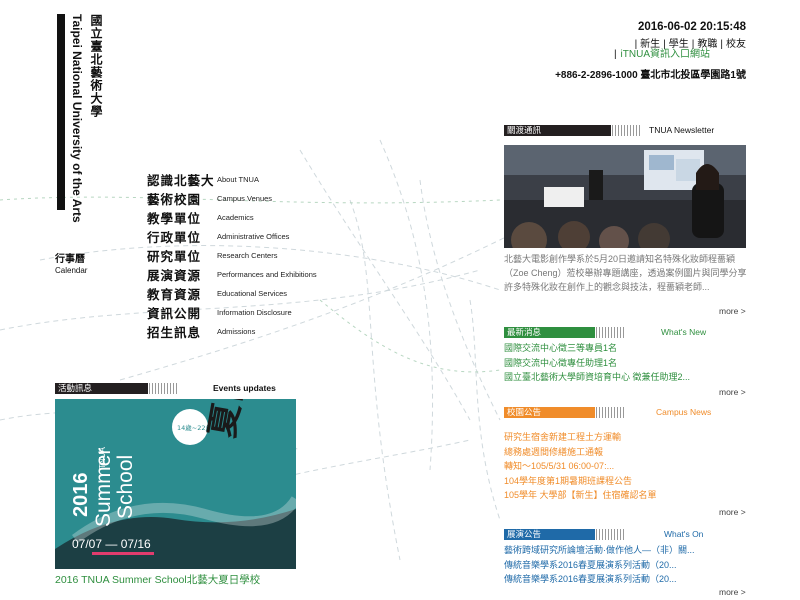 The height and width of the screenshot is (600, 800). I want to click on logo-name-zh: 國立臺北藝術大學, so click(96, 66).